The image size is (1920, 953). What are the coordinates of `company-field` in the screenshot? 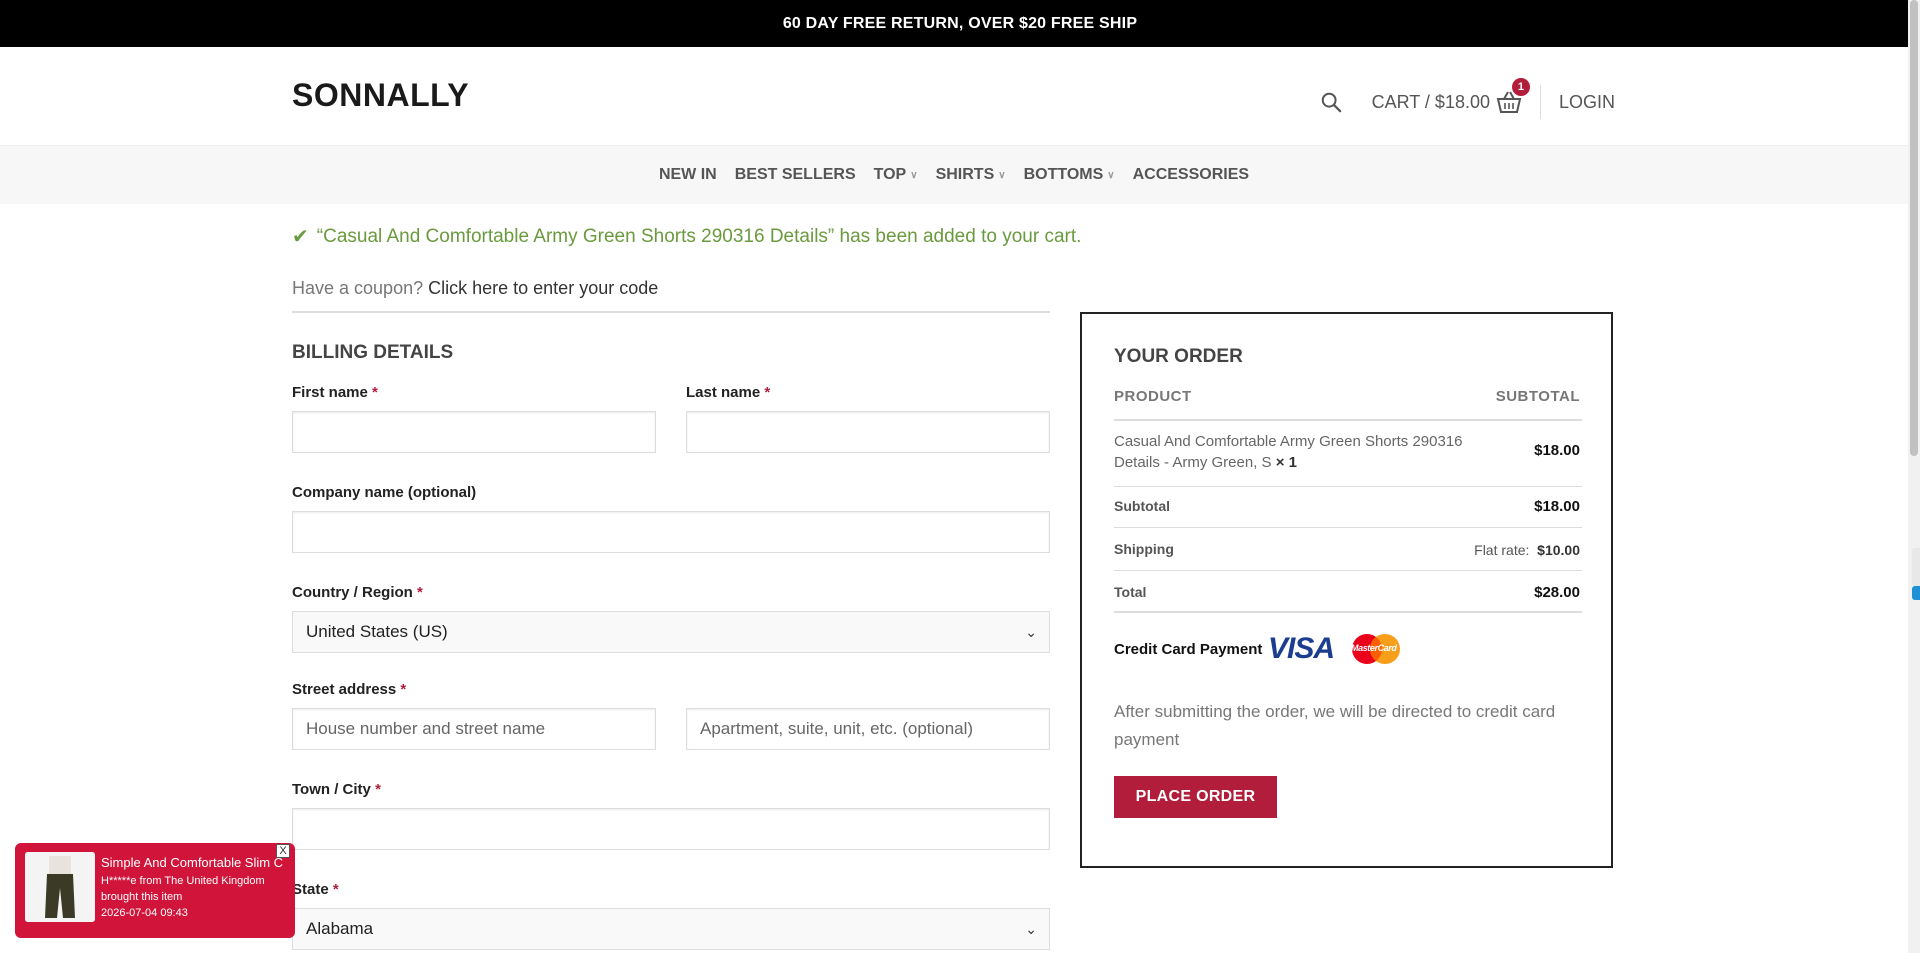 It's located at (671, 532).